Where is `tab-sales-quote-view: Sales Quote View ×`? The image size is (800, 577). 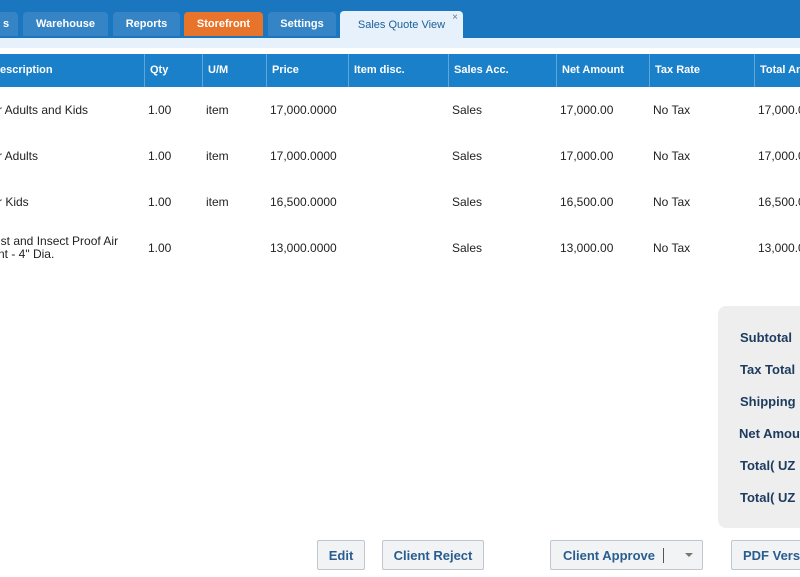 tab-sales-quote-view: Sales Quote View × is located at coordinates (401, 24).